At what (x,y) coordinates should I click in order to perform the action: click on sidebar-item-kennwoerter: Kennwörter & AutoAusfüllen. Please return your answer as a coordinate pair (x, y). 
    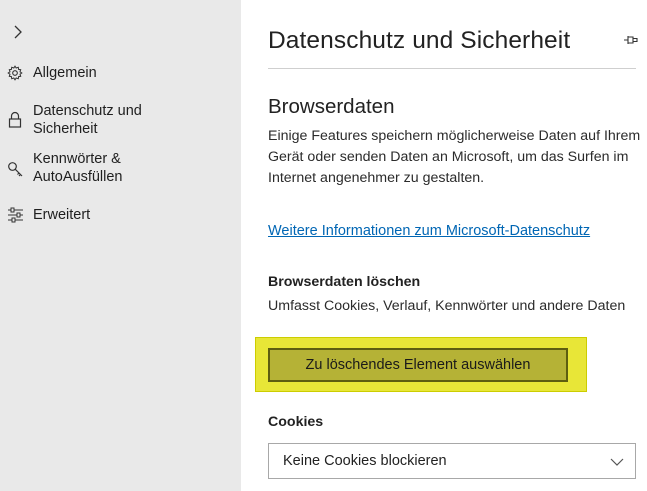
    Looking at the image, I should click on (120, 168).